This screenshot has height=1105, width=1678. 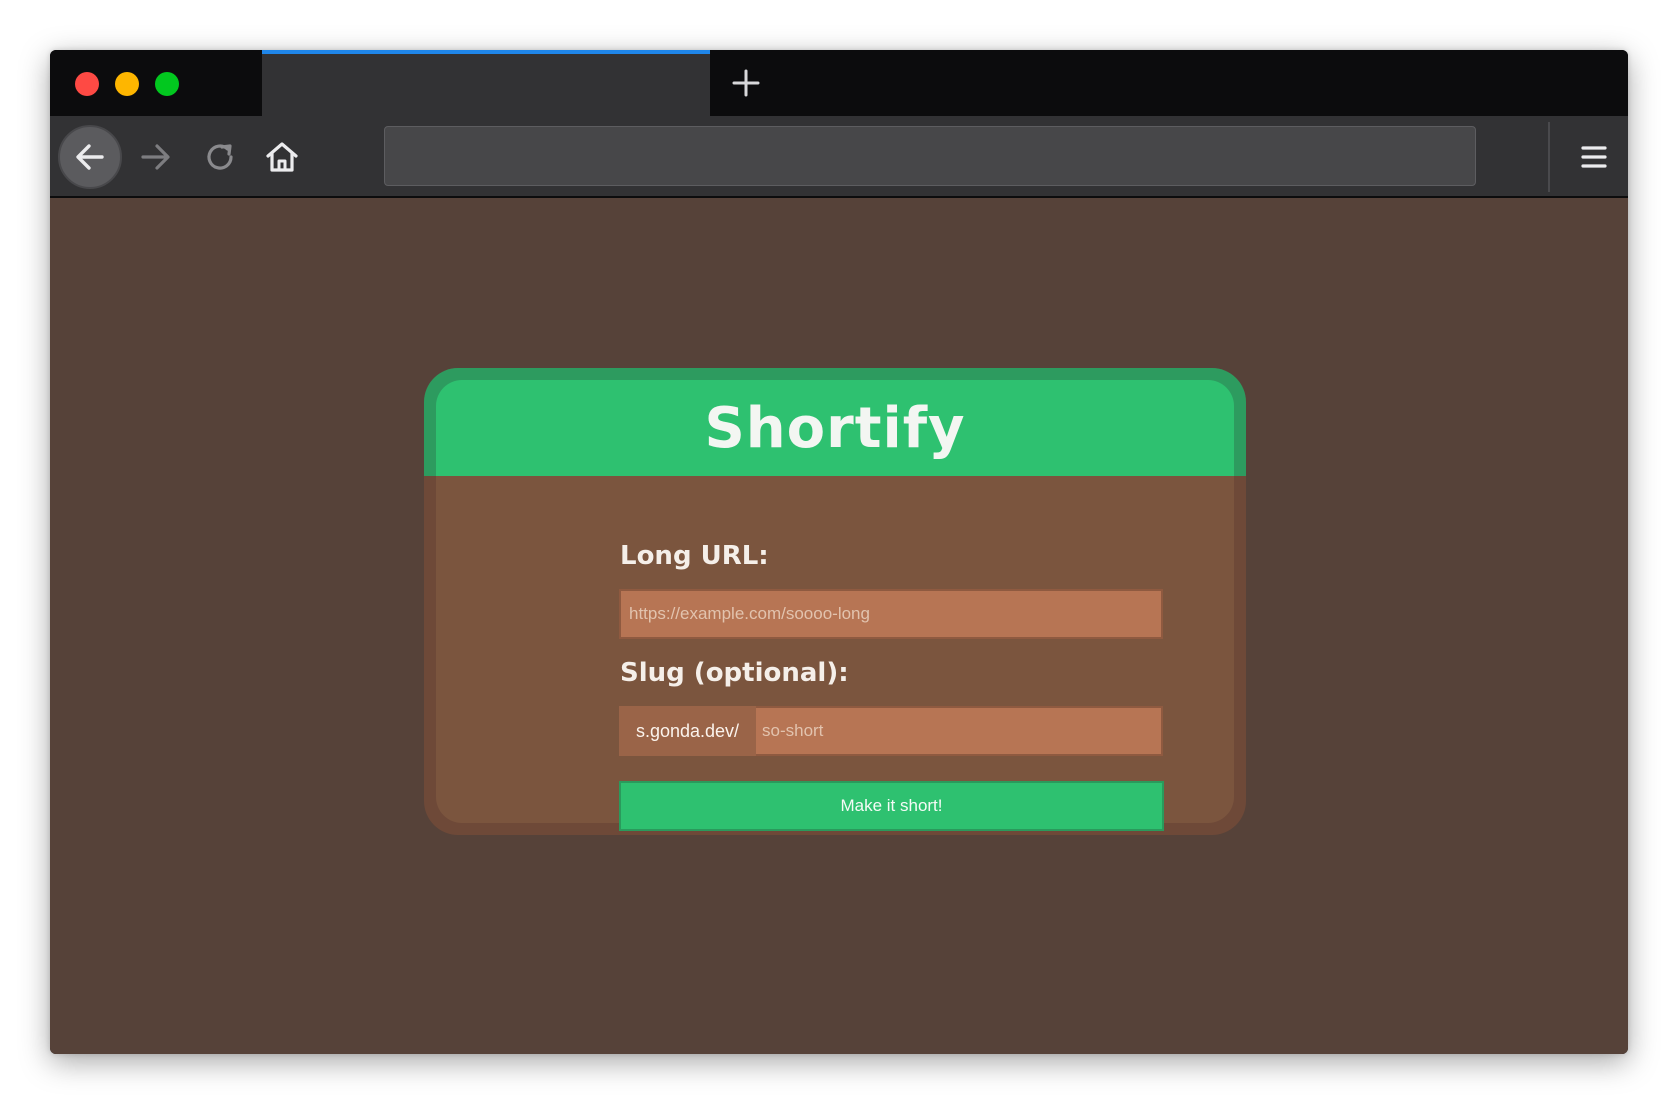 I want to click on new-tab-button, so click(x=746, y=83).